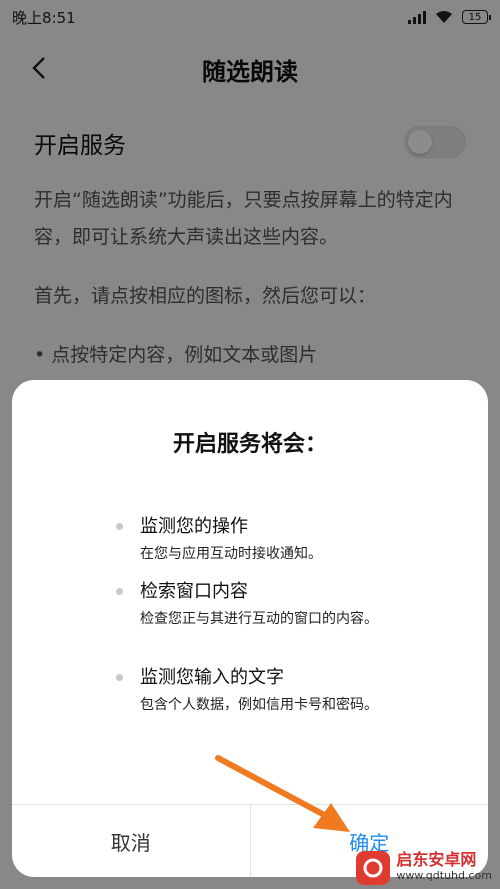  I want to click on permission-item: 监测您的操作 在您与应用互动时接收通知。, so click(276, 540).